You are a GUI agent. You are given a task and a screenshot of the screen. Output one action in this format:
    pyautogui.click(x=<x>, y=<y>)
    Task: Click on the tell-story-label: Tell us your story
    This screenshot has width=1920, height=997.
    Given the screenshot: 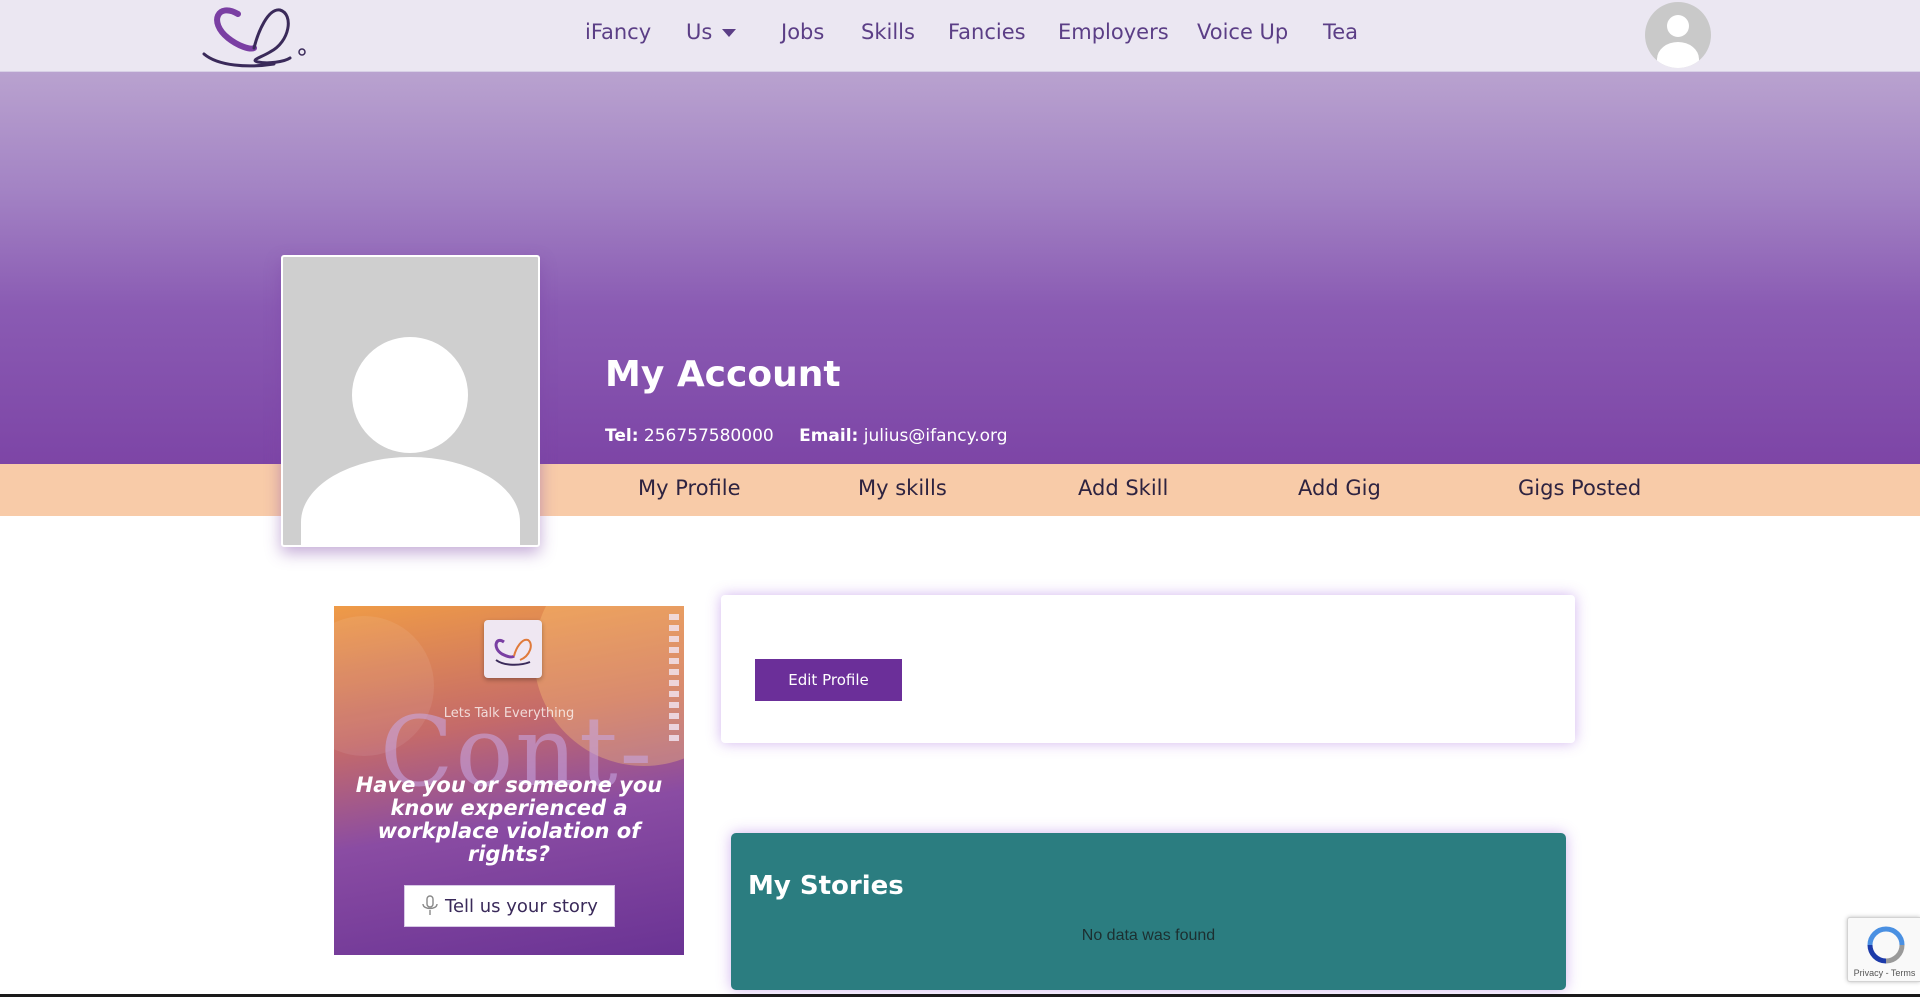 What is the action you would take?
    pyautogui.click(x=521, y=906)
    